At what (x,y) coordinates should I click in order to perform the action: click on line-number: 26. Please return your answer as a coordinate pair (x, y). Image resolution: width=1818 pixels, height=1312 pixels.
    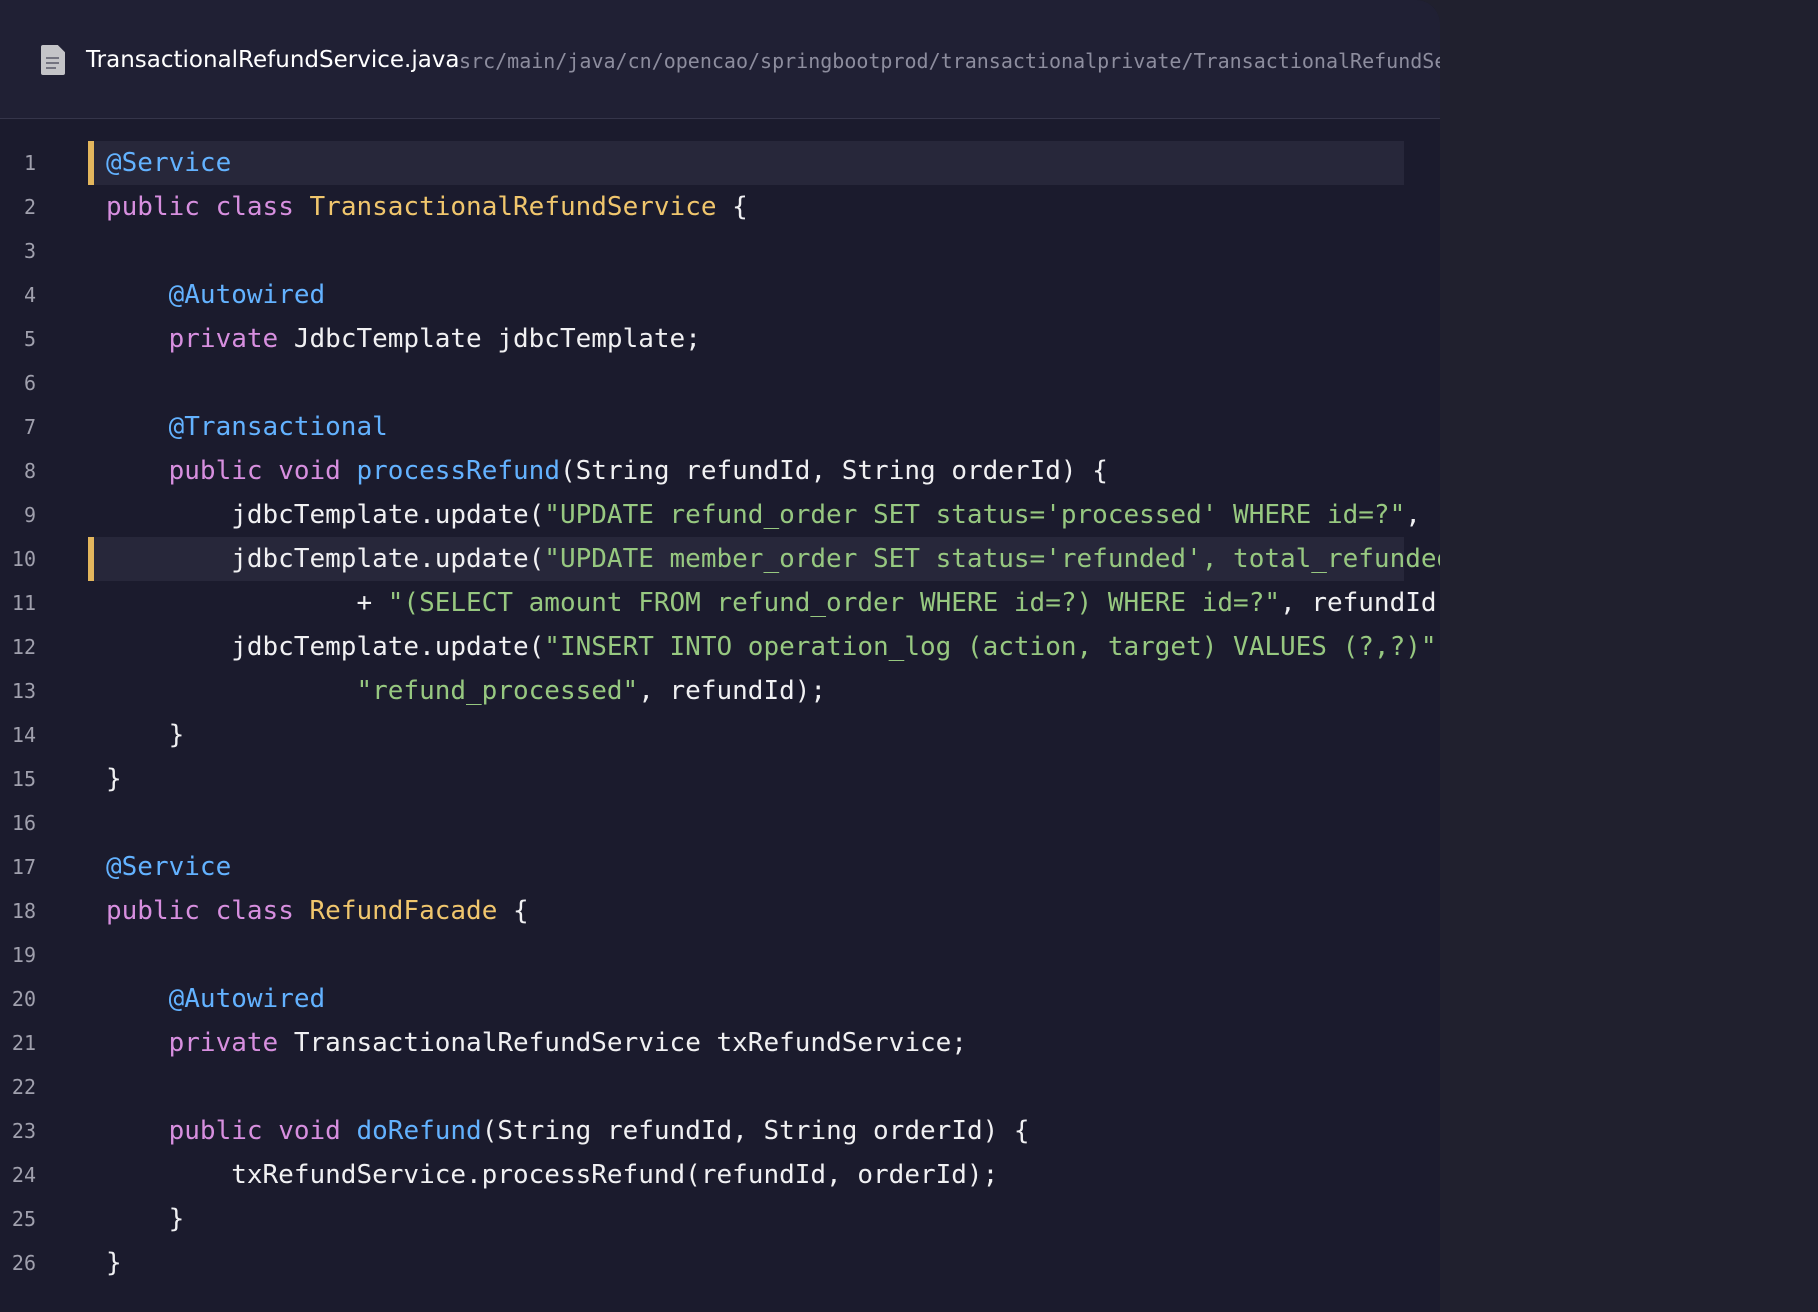
    Looking at the image, I should click on (23, 1263).